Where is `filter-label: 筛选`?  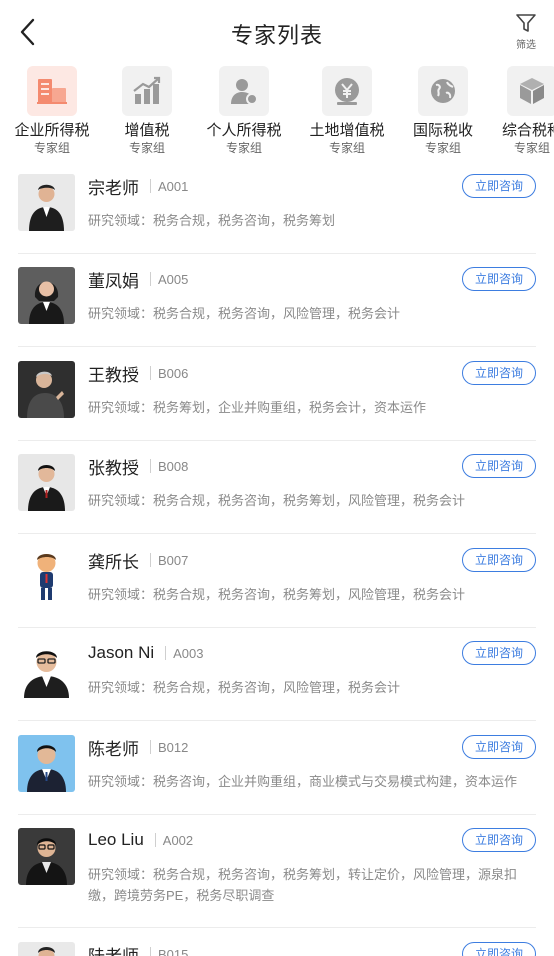 filter-label: 筛选 is located at coordinates (526, 45).